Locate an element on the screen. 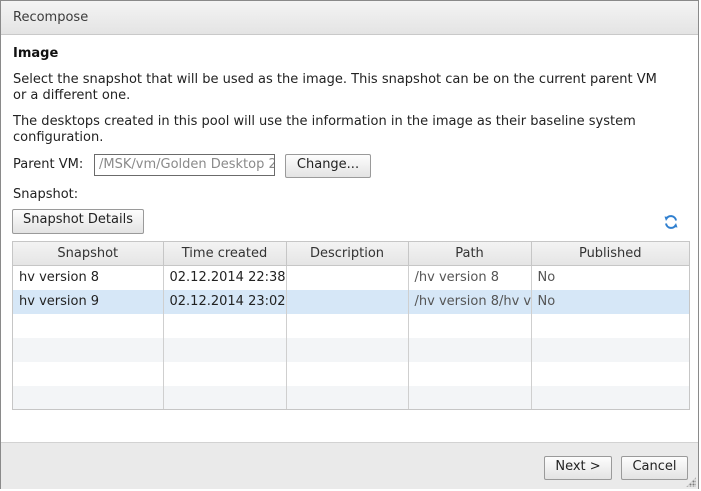 The image size is (701, 491). dialog-footer: Next > Cancel is located at coordinates (349, 465).